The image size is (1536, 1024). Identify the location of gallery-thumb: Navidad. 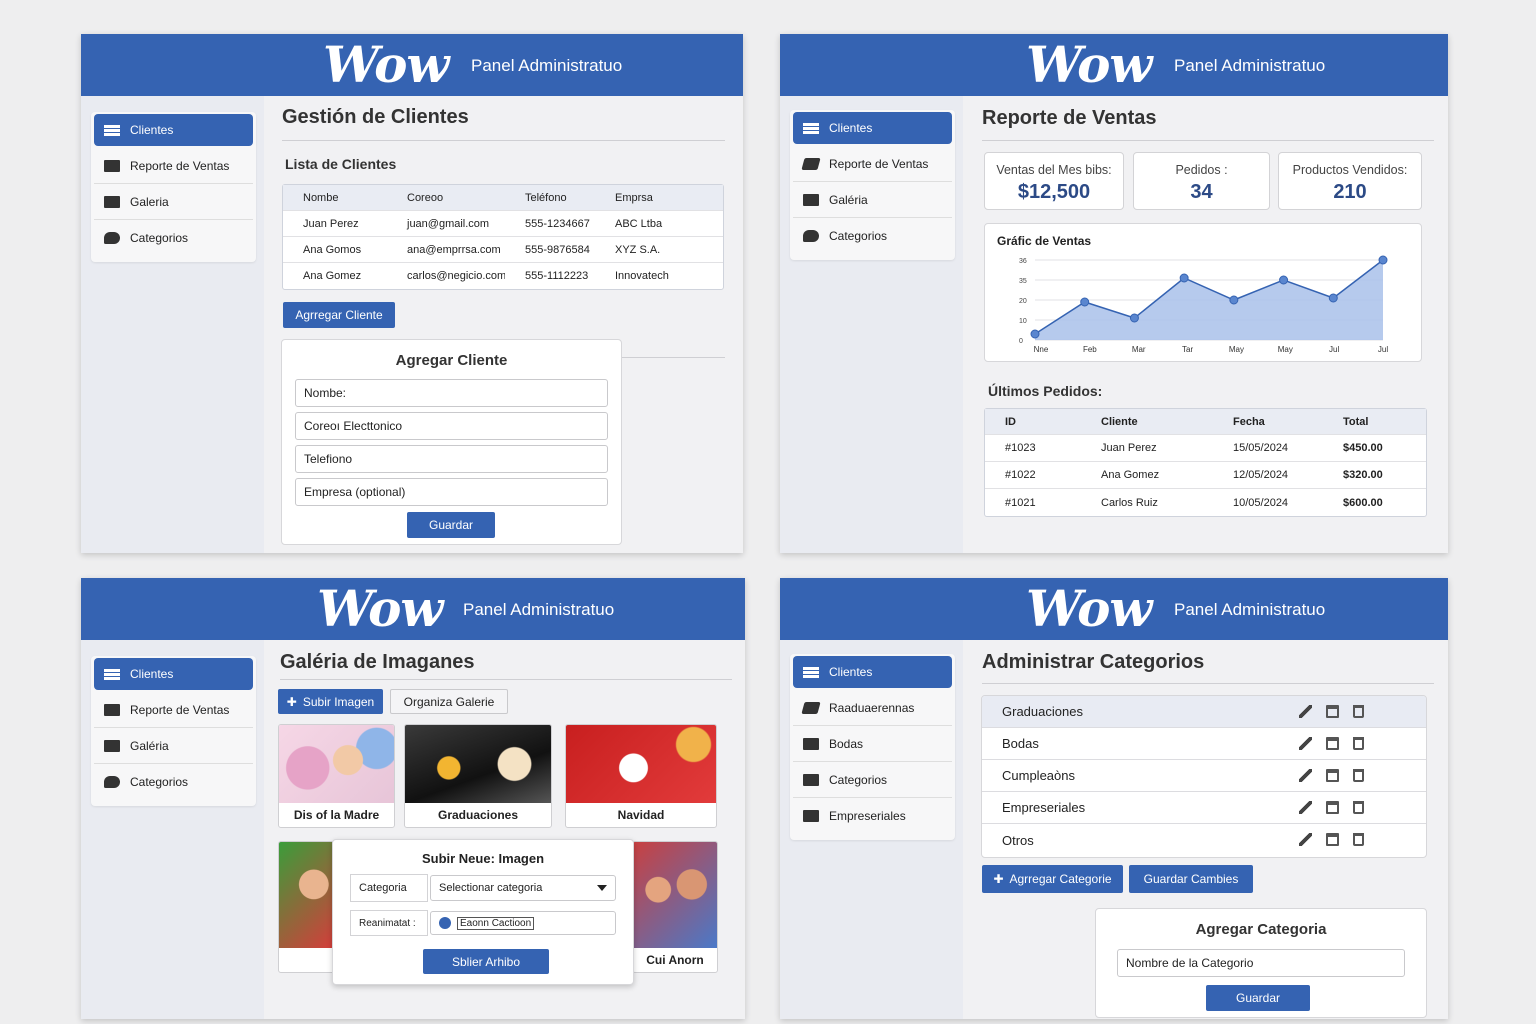
(641, 776).